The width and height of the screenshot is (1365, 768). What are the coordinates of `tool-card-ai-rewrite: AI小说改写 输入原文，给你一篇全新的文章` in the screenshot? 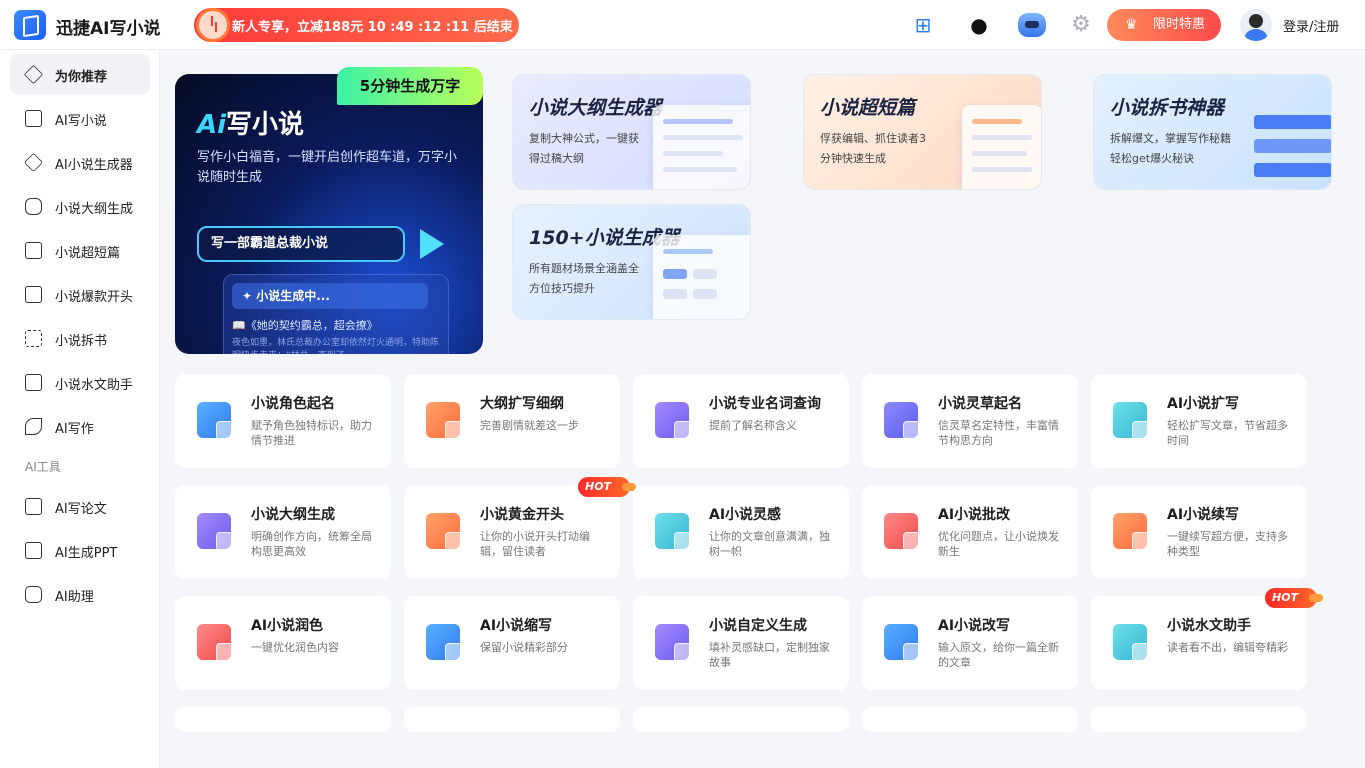 It's located at (970, 643).